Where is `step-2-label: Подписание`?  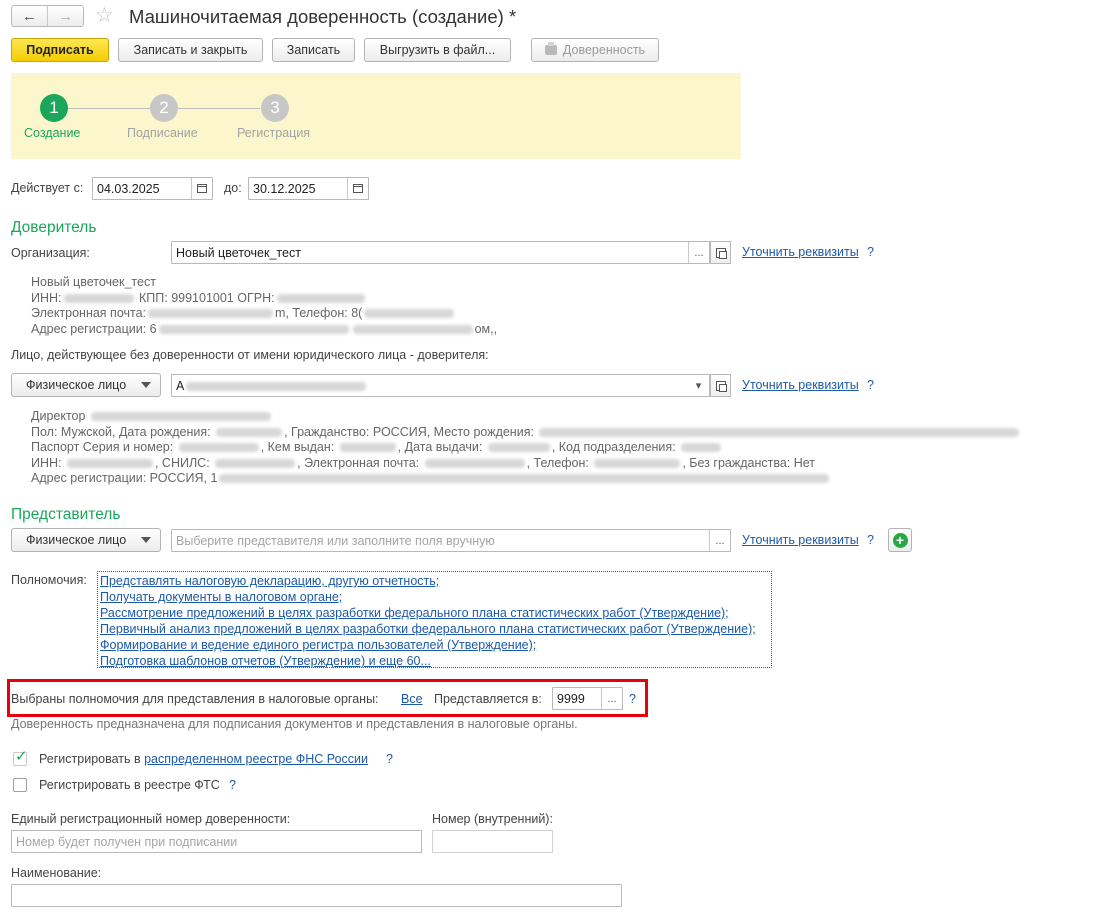
step-2-label: Подписание is located at coordinates (162, 133).